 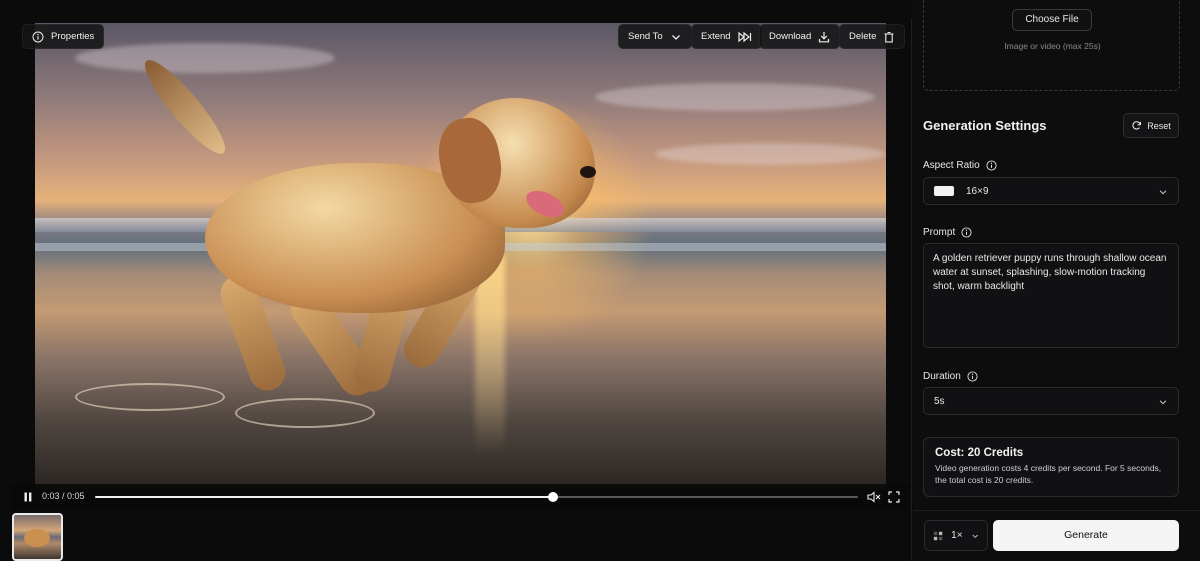 What do you see at coordinates (552, 497) in the screenshot?
I see `seek-handle` at bounding box center [552, 497].